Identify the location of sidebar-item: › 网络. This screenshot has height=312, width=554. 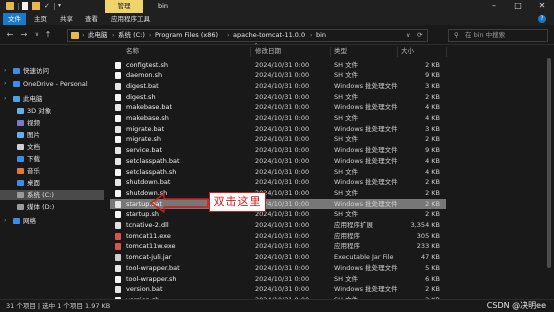
(52, 221).